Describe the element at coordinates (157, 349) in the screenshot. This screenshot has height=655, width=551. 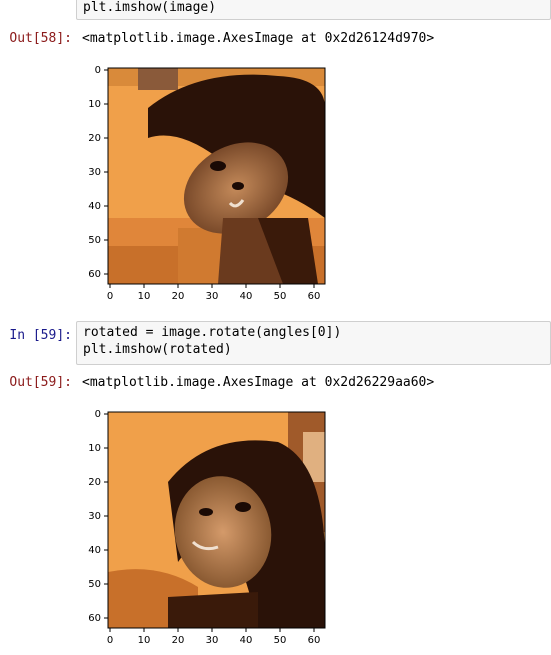
I see `code-line-2: plt.imshow(rotated)` at that location.